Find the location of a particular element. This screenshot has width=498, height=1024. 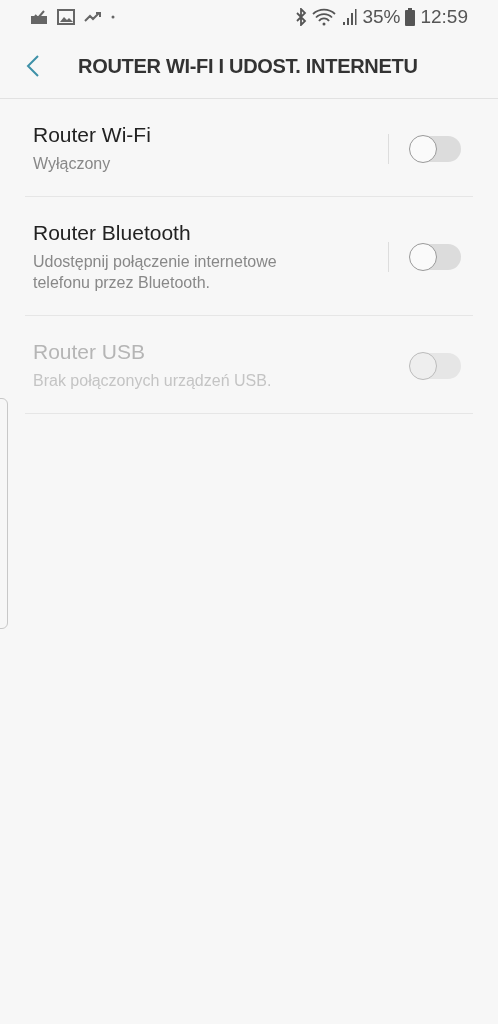

setting-title: Router Wi-Fi is located at coordinates (92, 135).